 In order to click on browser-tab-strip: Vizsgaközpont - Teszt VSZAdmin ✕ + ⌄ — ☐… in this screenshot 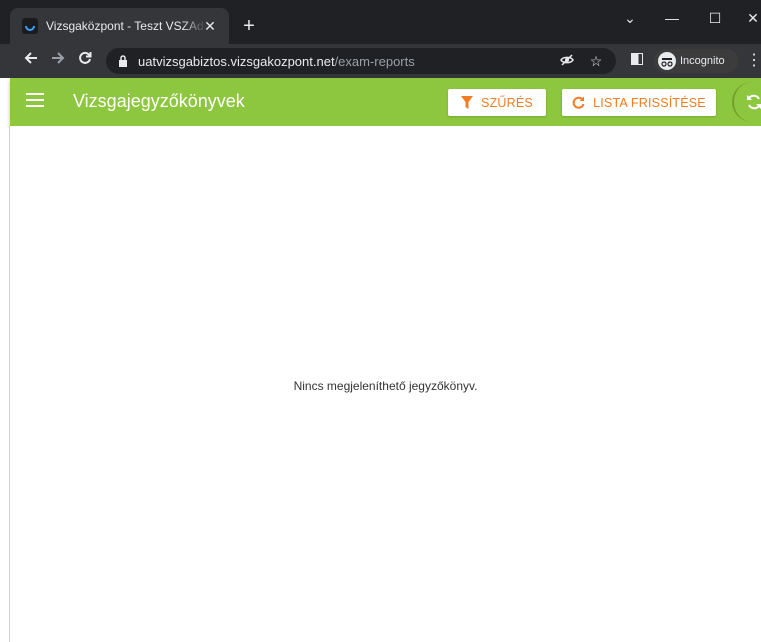, I will do `click(380, 22)`.